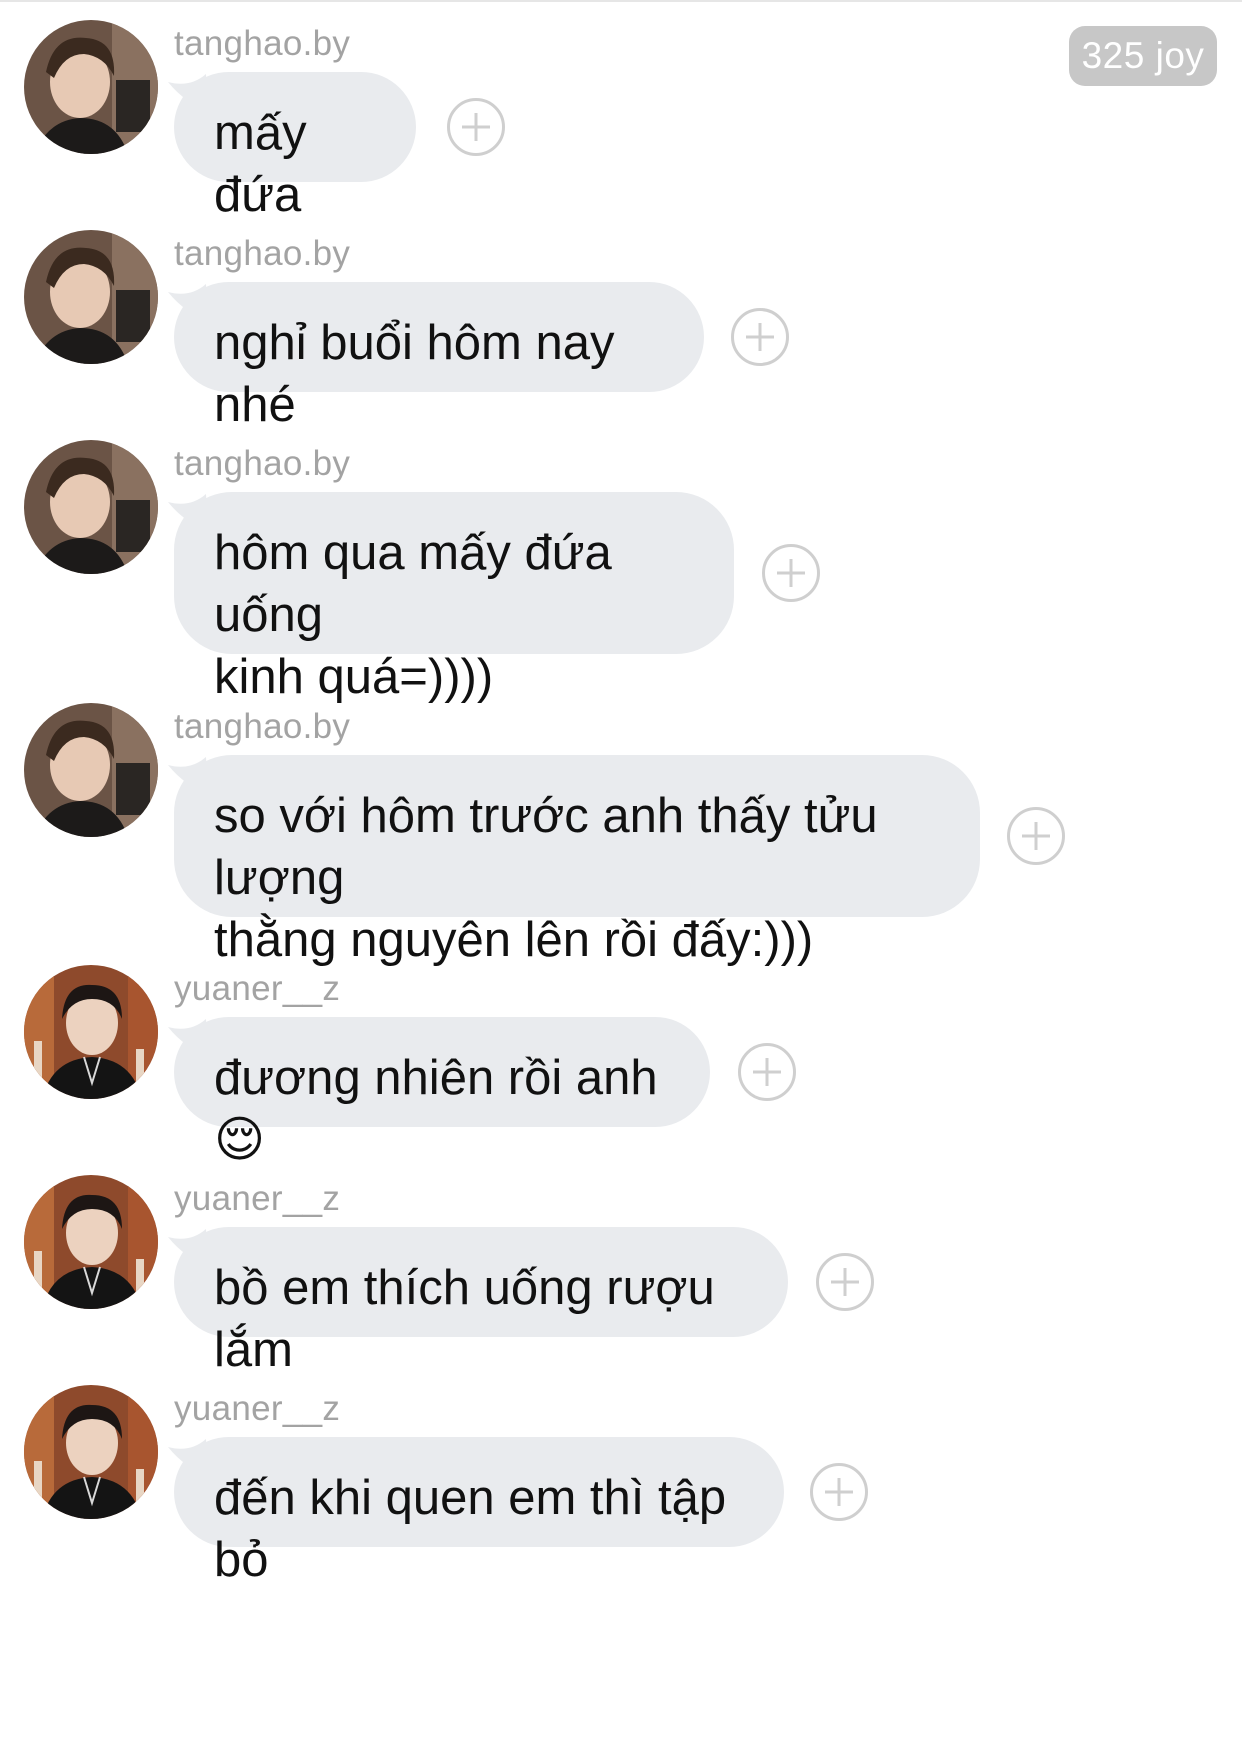  Describe the element at coordinates (454, 598) in the screenshot. I see `message-bubble: hôm qua mấy đứa uống kinh quá=))))` at that location.